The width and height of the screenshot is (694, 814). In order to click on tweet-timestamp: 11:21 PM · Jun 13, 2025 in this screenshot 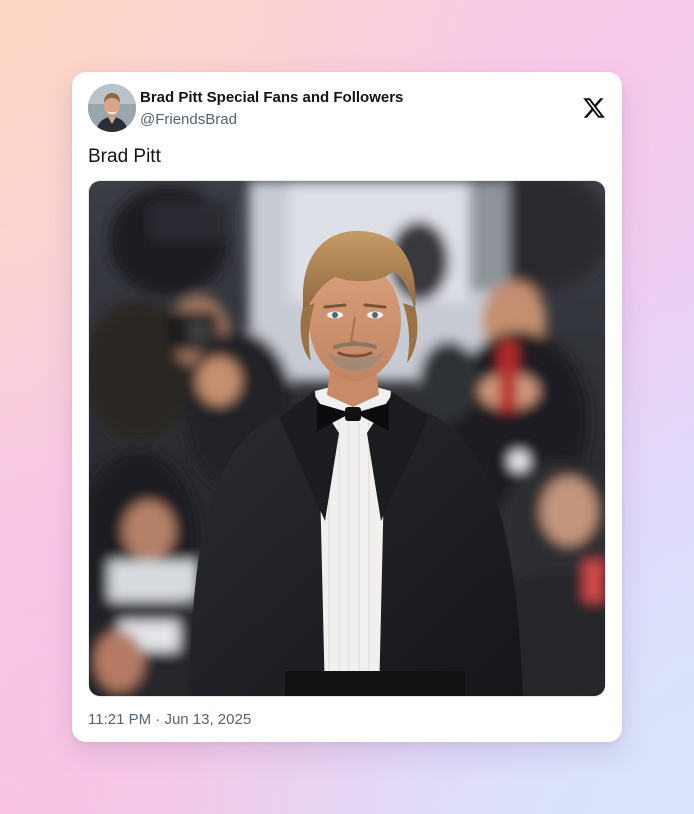, I will do `click(169, 720)`.